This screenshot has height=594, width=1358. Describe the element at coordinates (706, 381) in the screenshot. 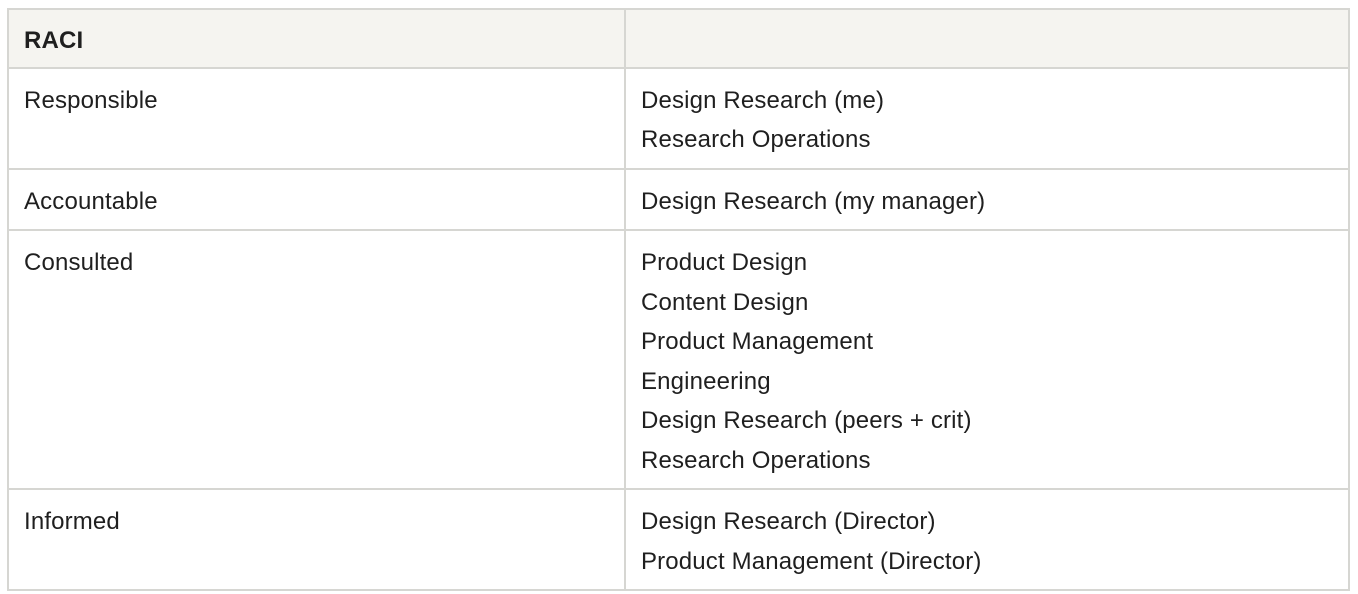

I see `party-item: Engineering` at that location.